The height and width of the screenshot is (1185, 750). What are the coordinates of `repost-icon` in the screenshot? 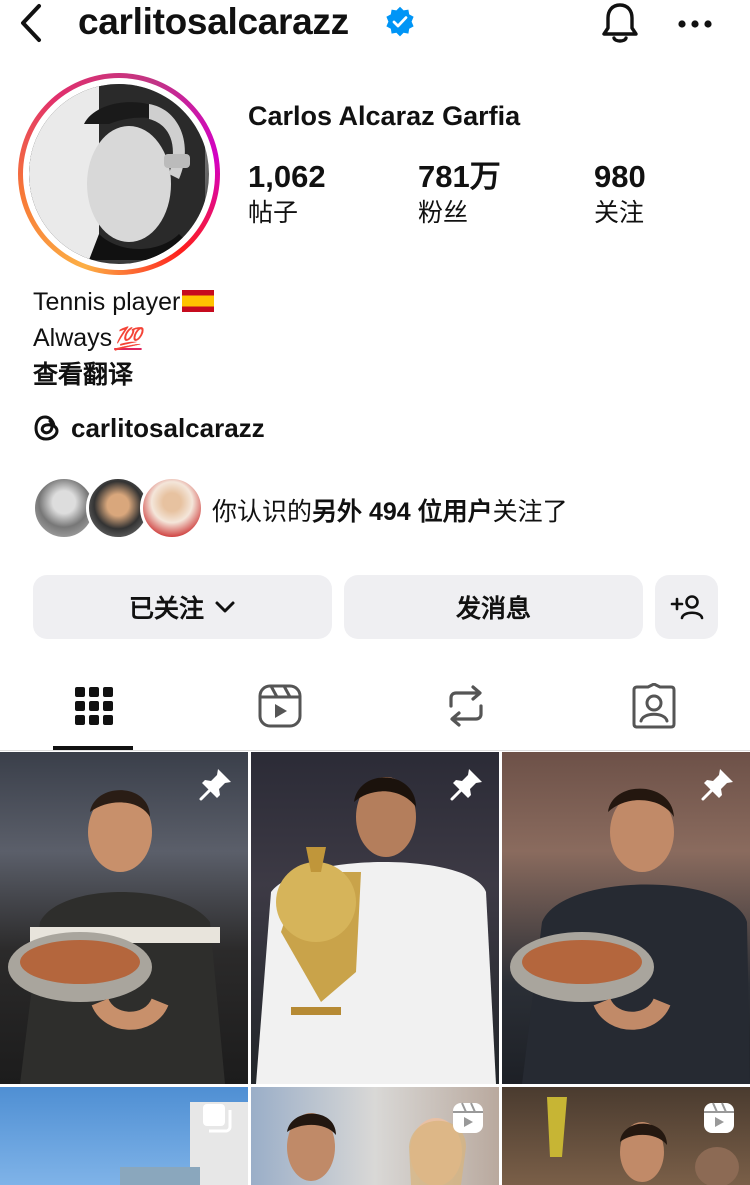 It's located at (465, 706).